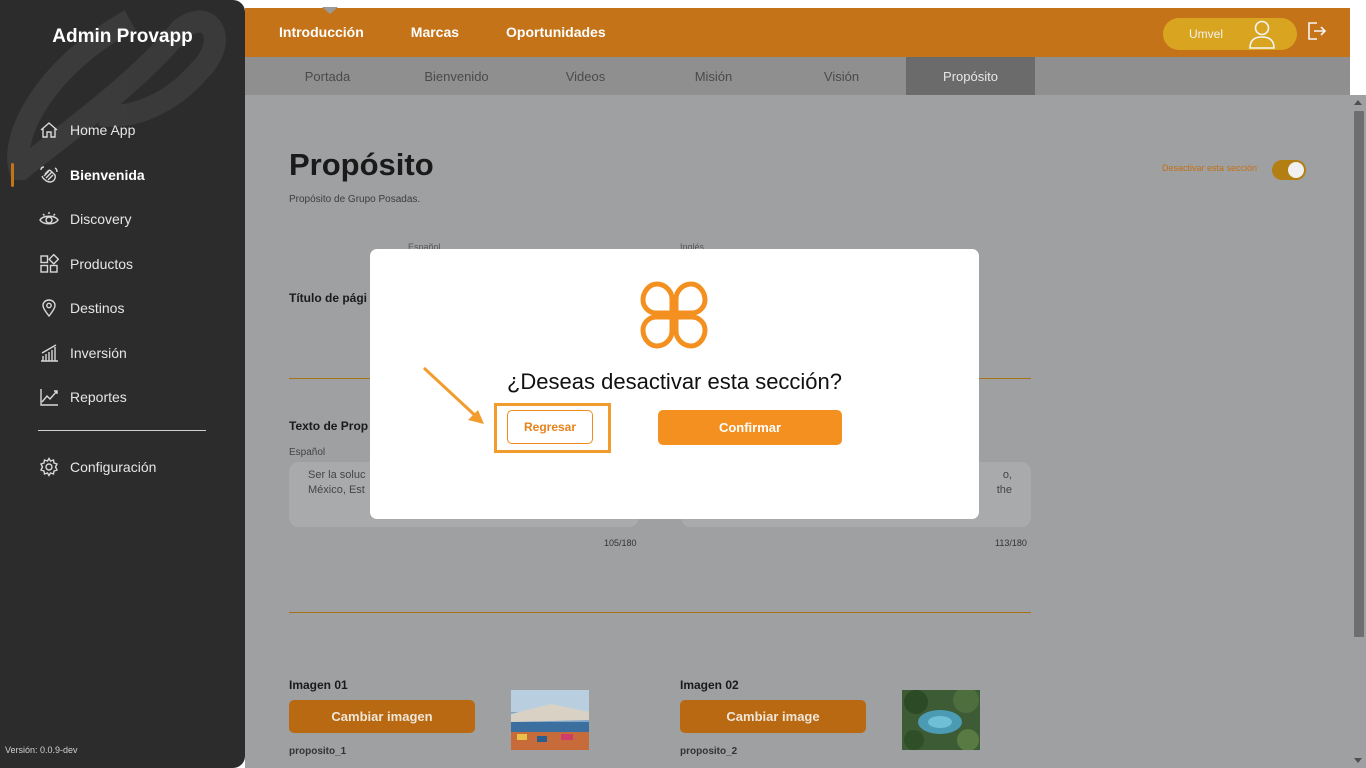  What do you see at coordinates (49, 353) in the screenshot?
I see `bar-chart-icon` at bounding box center [49, 353].